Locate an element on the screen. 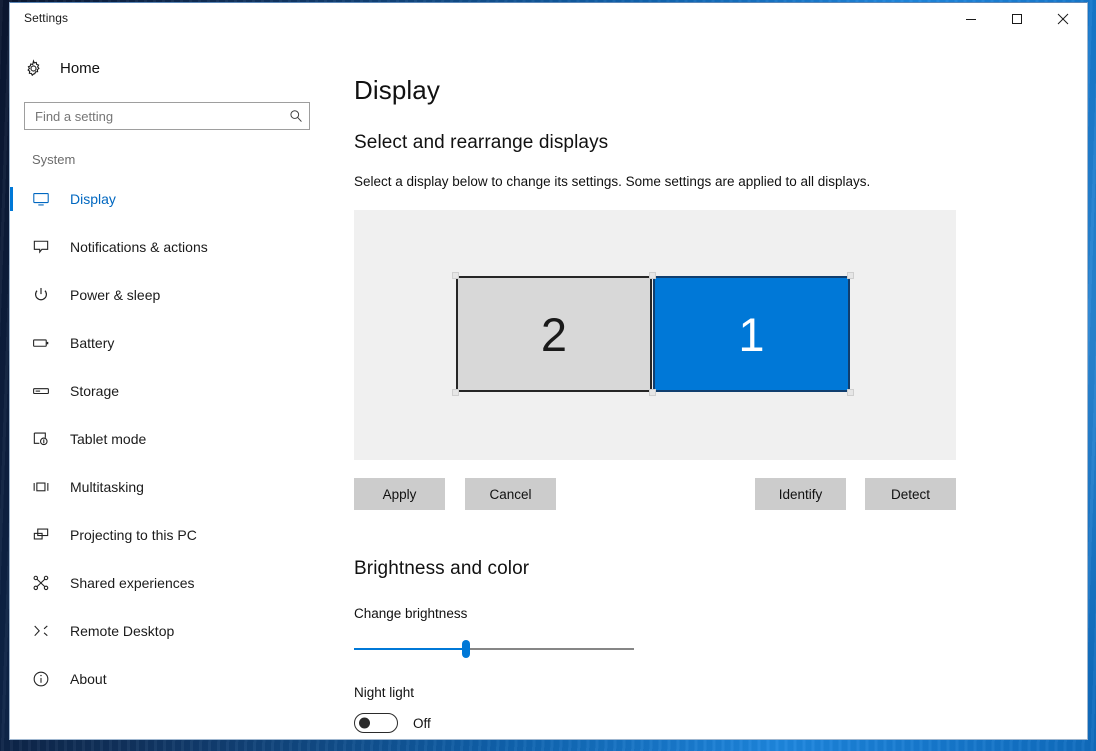  close-button is located at coordinates (1063, 18).